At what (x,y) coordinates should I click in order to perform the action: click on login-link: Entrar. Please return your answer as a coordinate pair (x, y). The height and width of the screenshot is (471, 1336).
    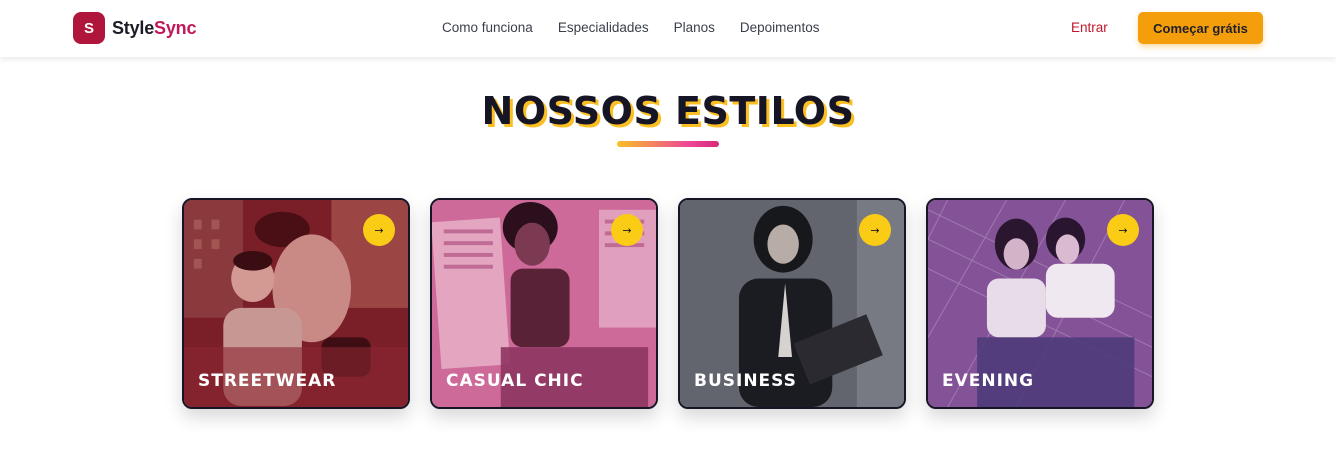
    Looking at the image, I should click on (1089, 27).